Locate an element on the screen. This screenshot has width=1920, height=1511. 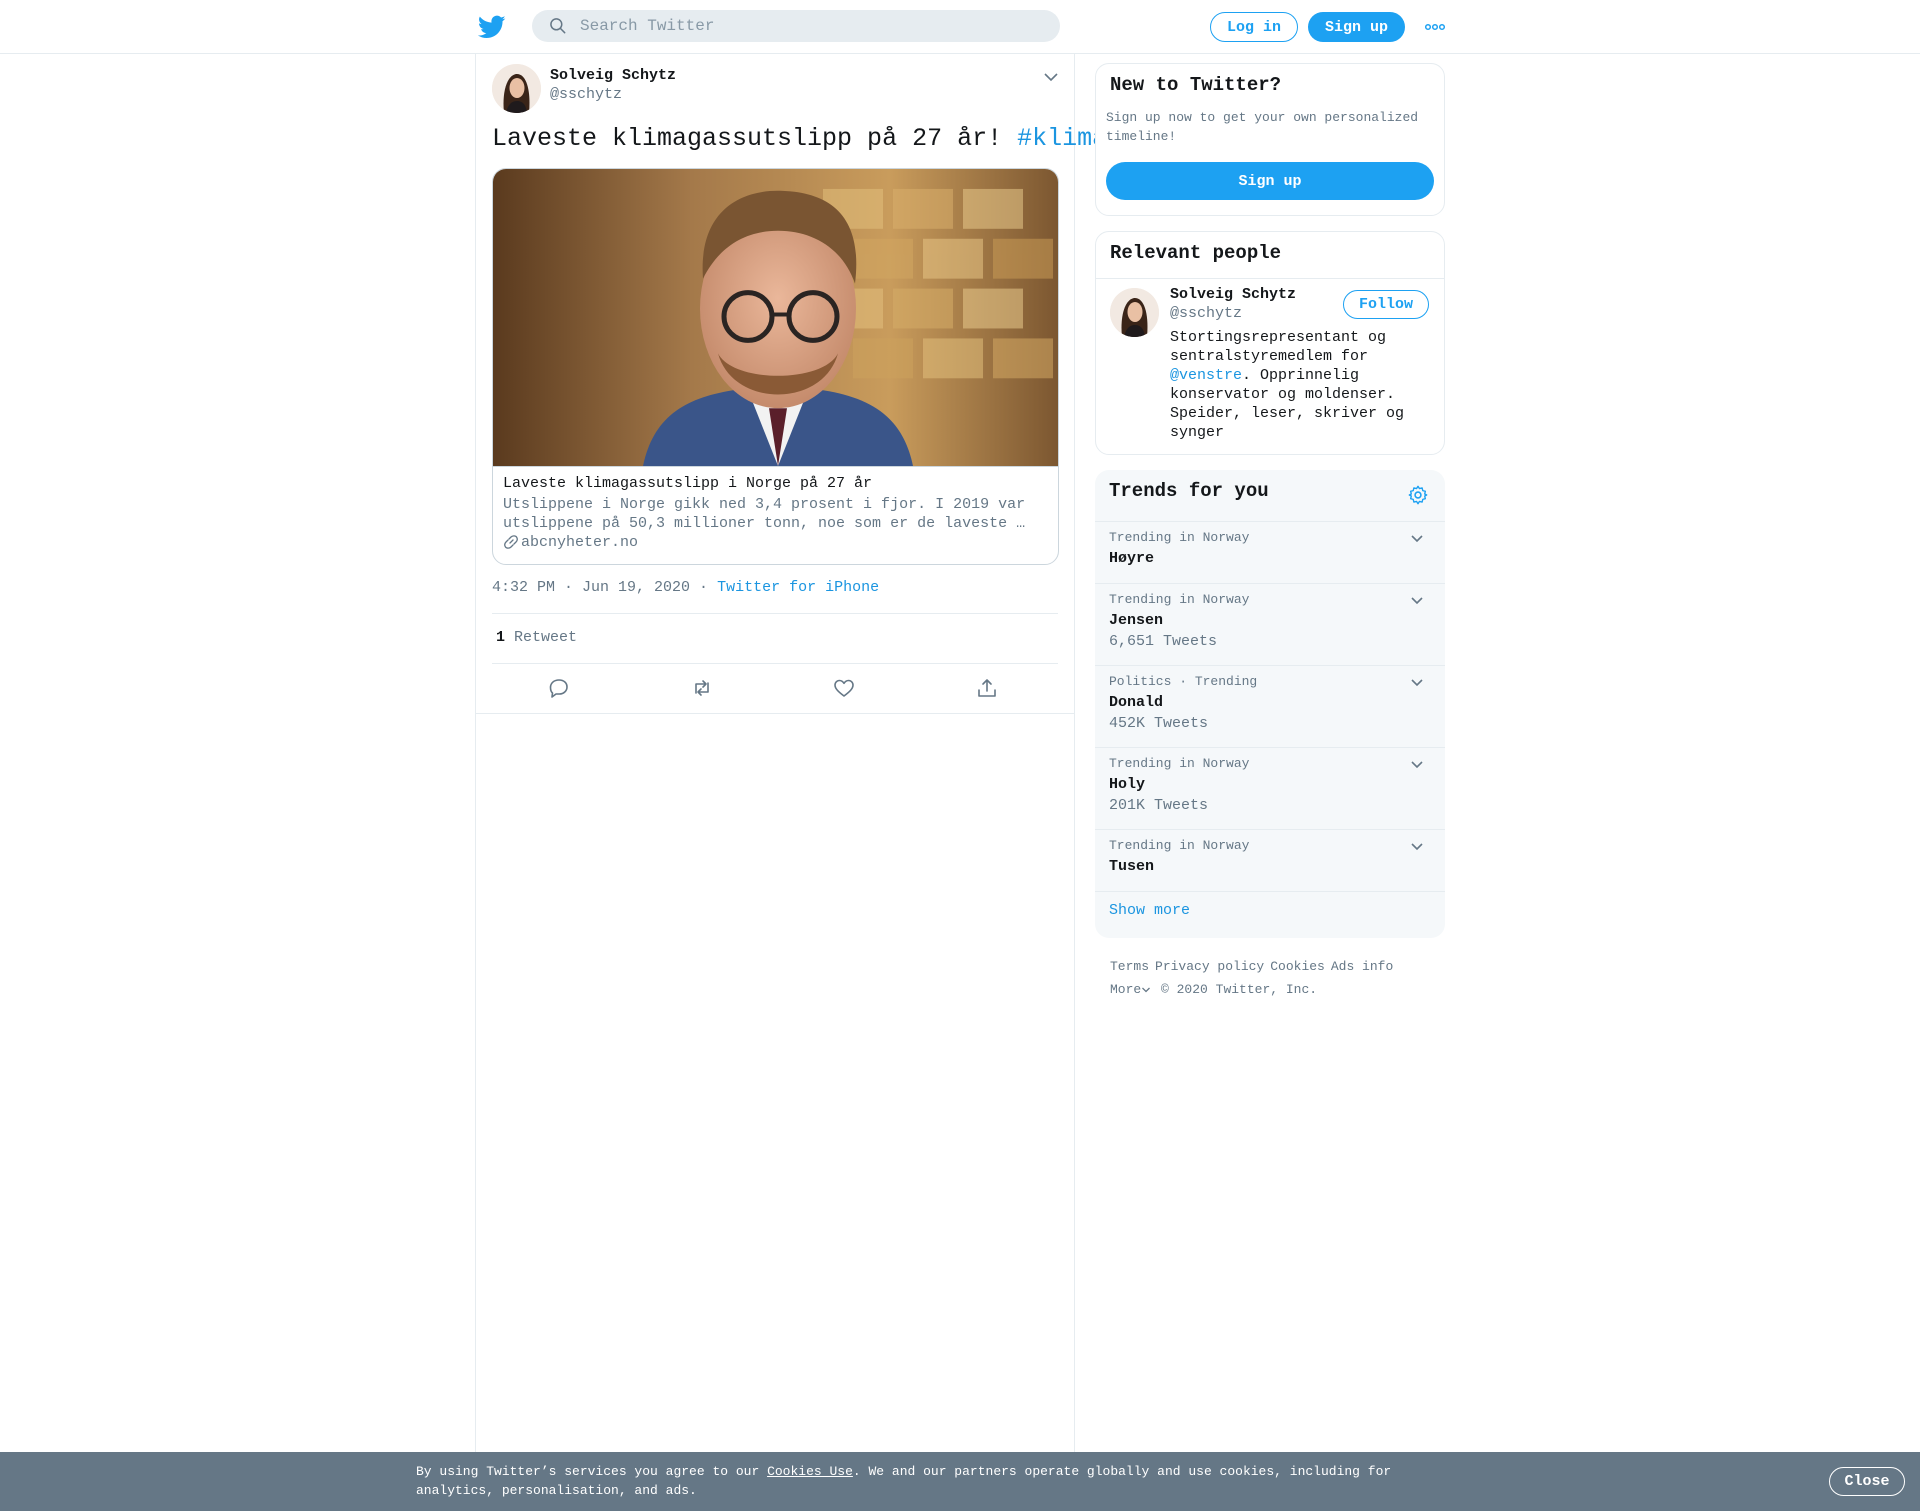
panel-title: Trends for you is located at coordinates (1189, 491).